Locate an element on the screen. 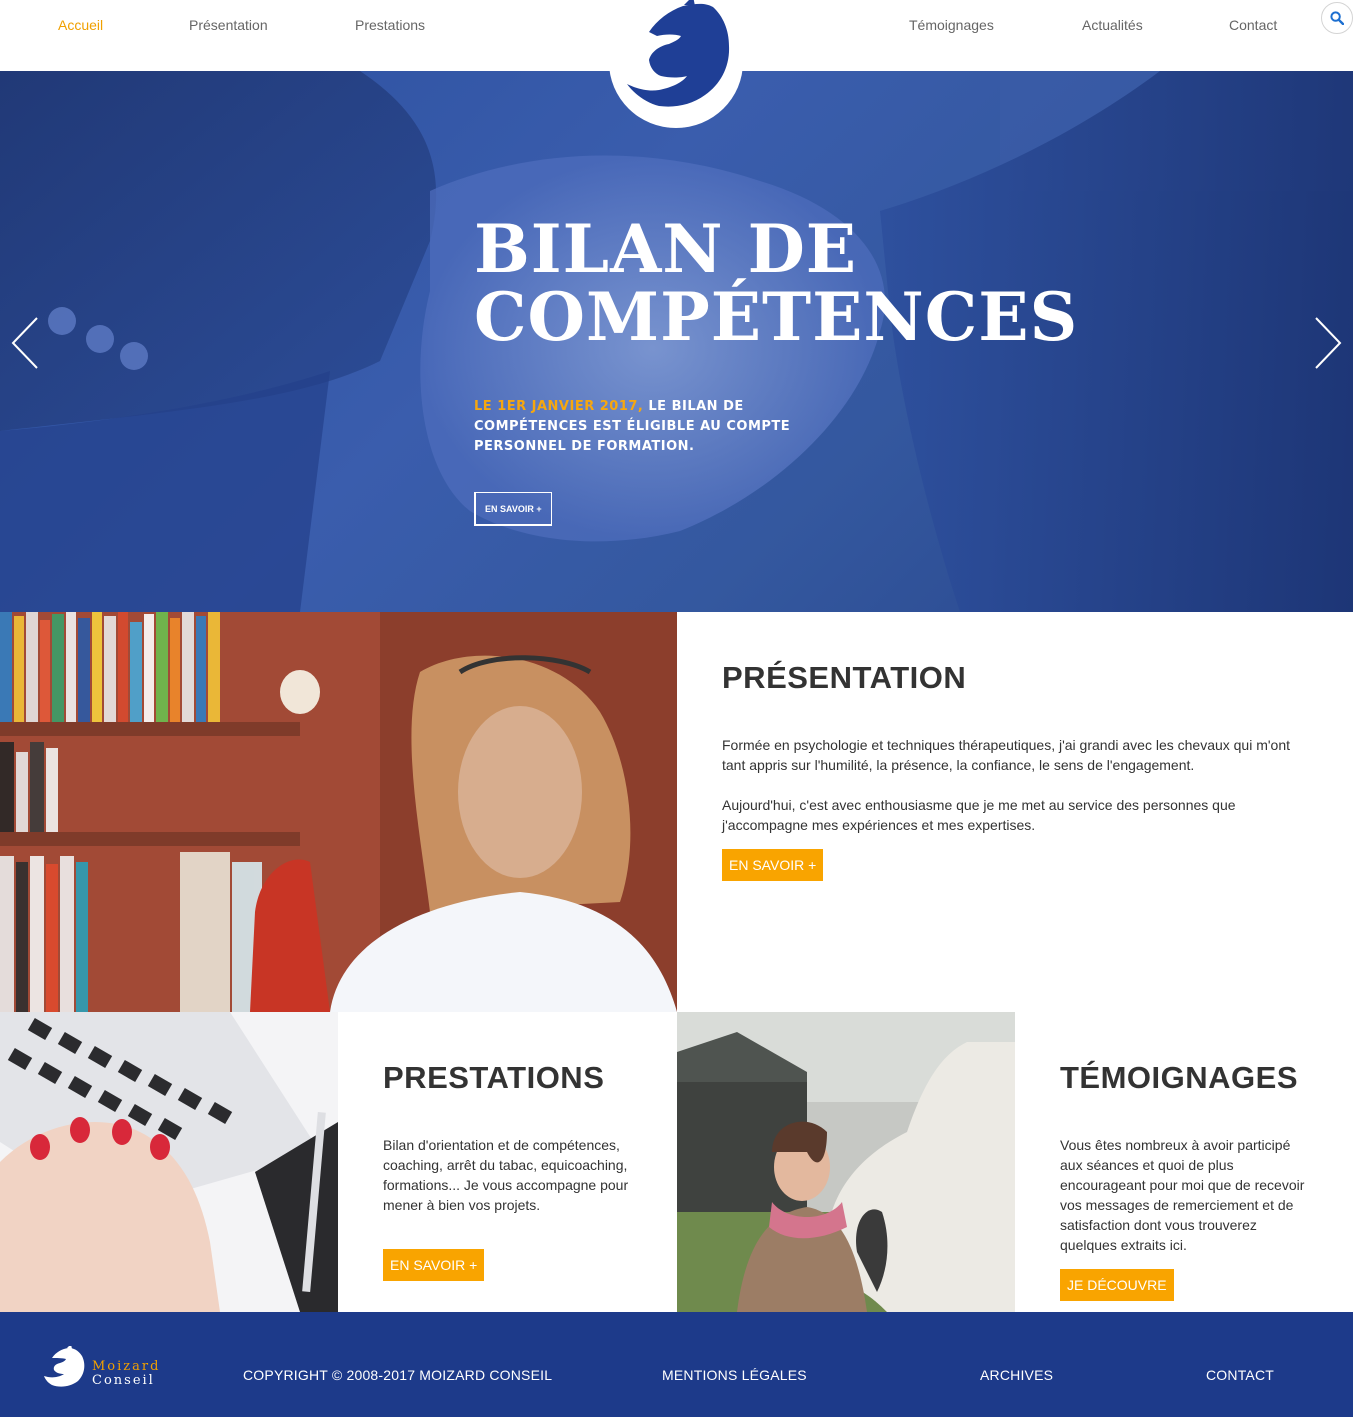 The height and width of the screenshot is (1417, 1353). footer-link-contact: CONTACT is located at coordinates (1240, 1375).